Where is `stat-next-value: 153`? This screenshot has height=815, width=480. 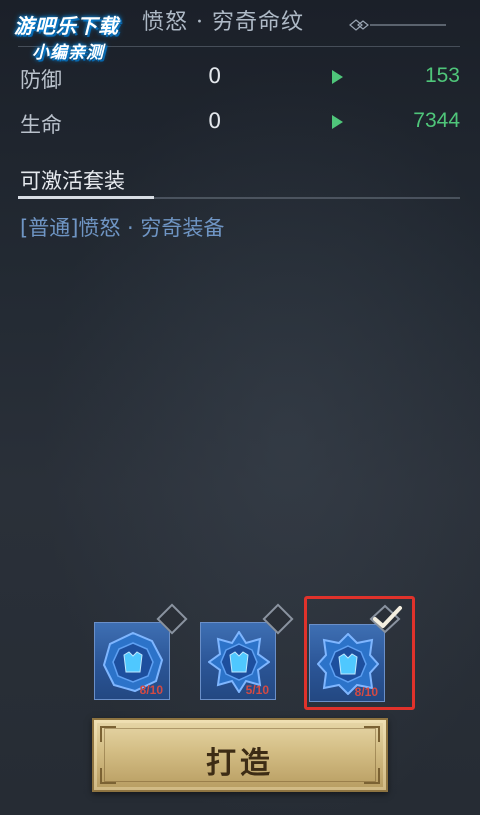 stat-next-value: 153 is located at coordinates (442, 75).